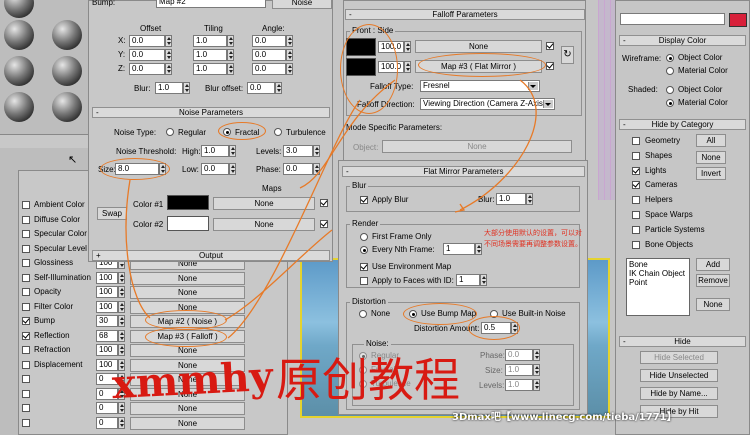 This screenshot has height=435, width=750. What do you see at coordinates (192, 380) in the screenshot?
I see `watermark-latin: xmmhy` at bounding box center [192, 380].